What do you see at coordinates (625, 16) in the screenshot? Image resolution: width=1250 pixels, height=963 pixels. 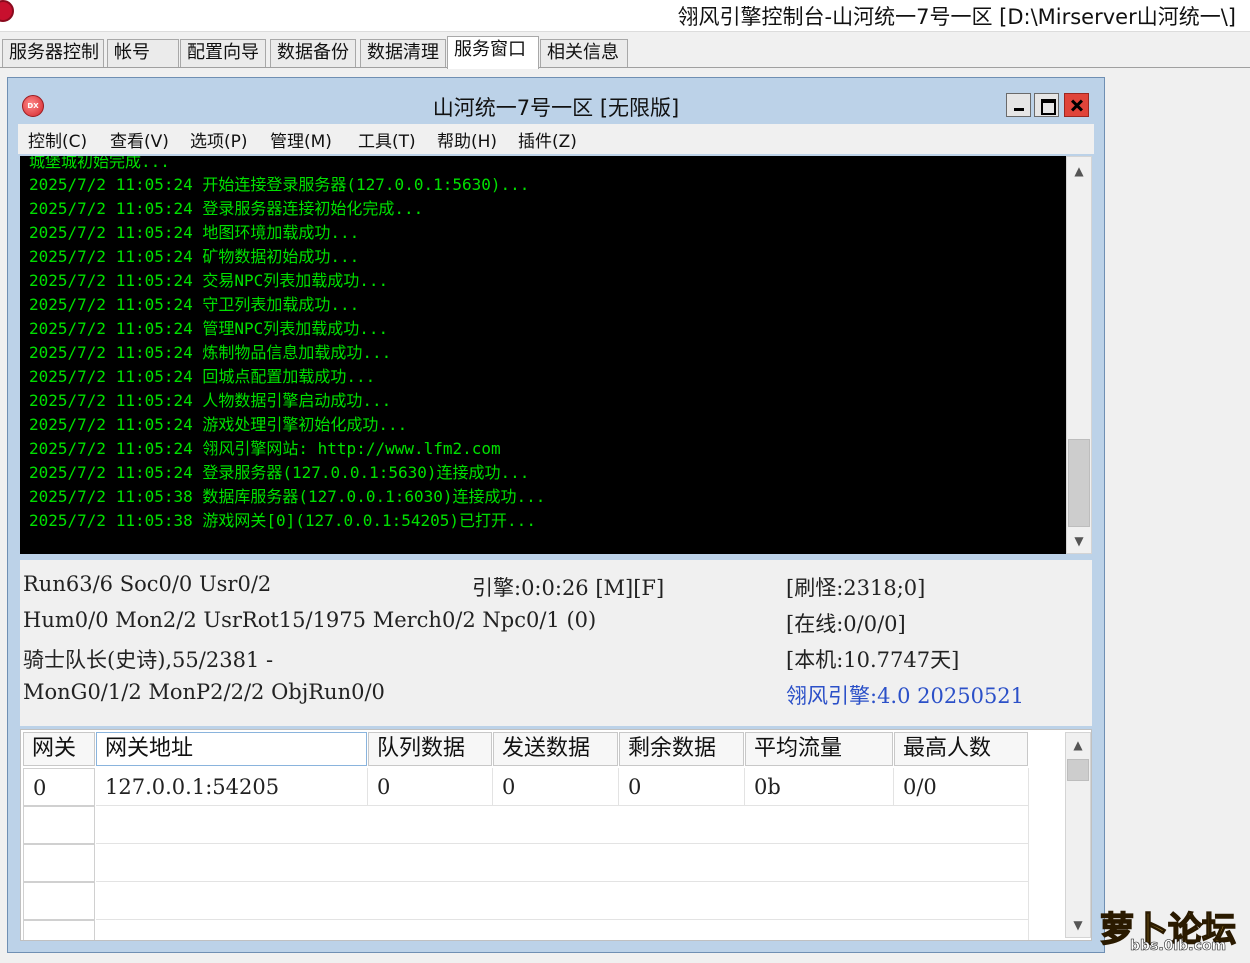 I see `app-title-bar: 翎风引擎控制台-山河统一7号一区 [D:\Mirserver山河统一\]` at bounding box center [625, 16].